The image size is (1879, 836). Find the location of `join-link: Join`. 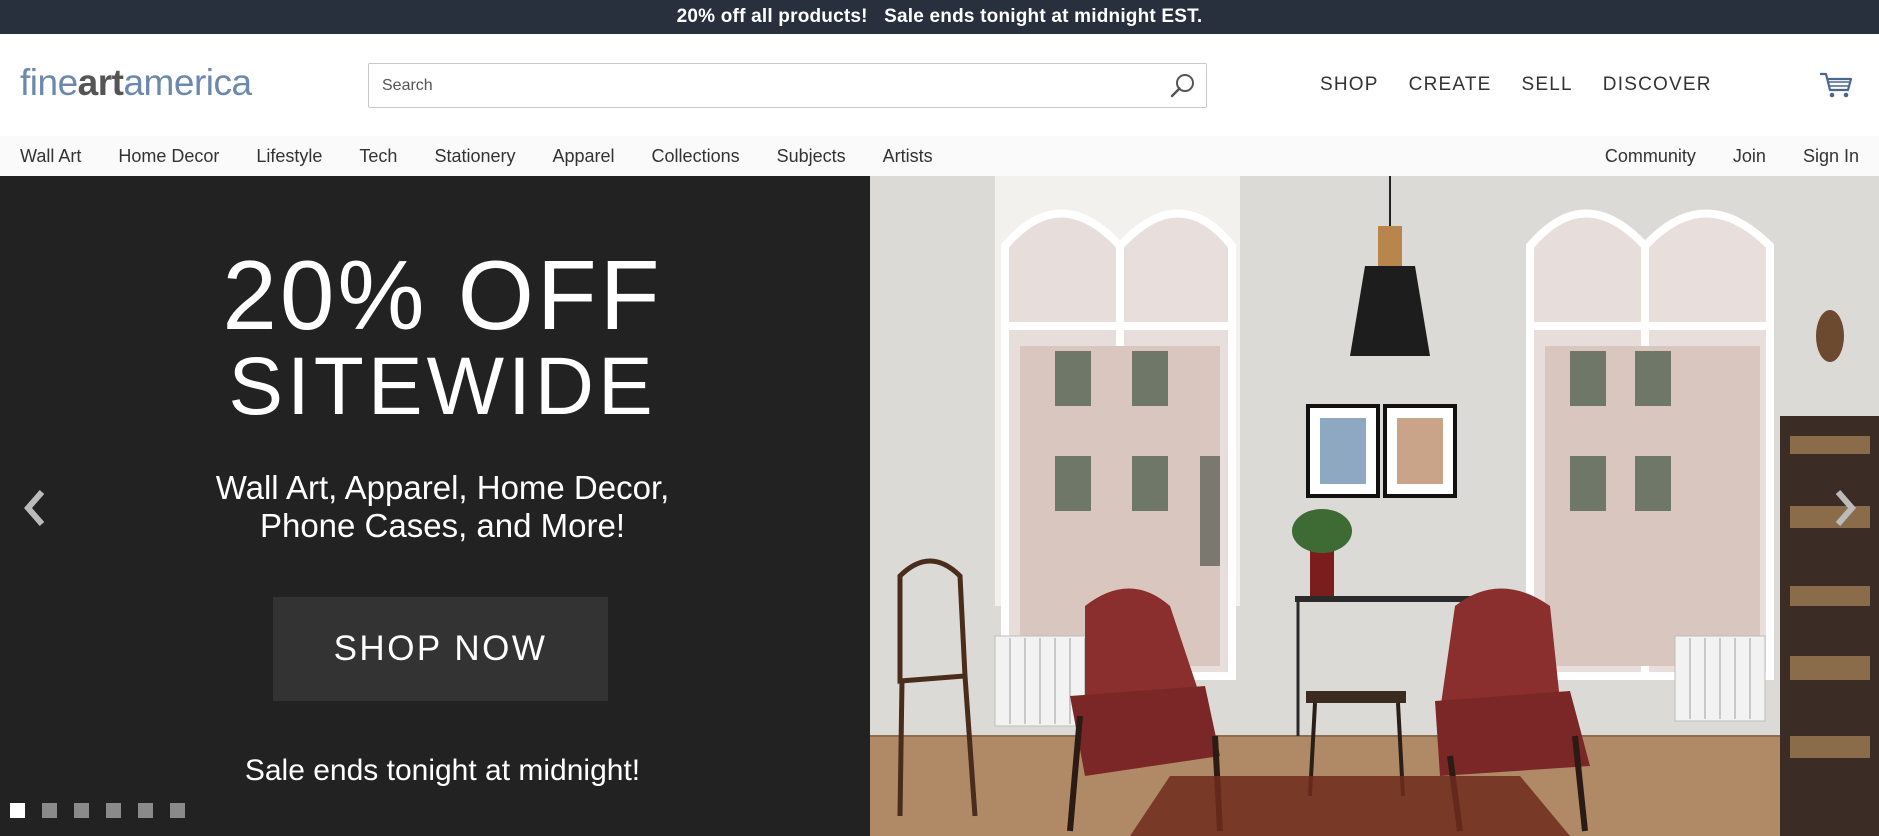

join-link: Join is located at coordinates (1749, 156).